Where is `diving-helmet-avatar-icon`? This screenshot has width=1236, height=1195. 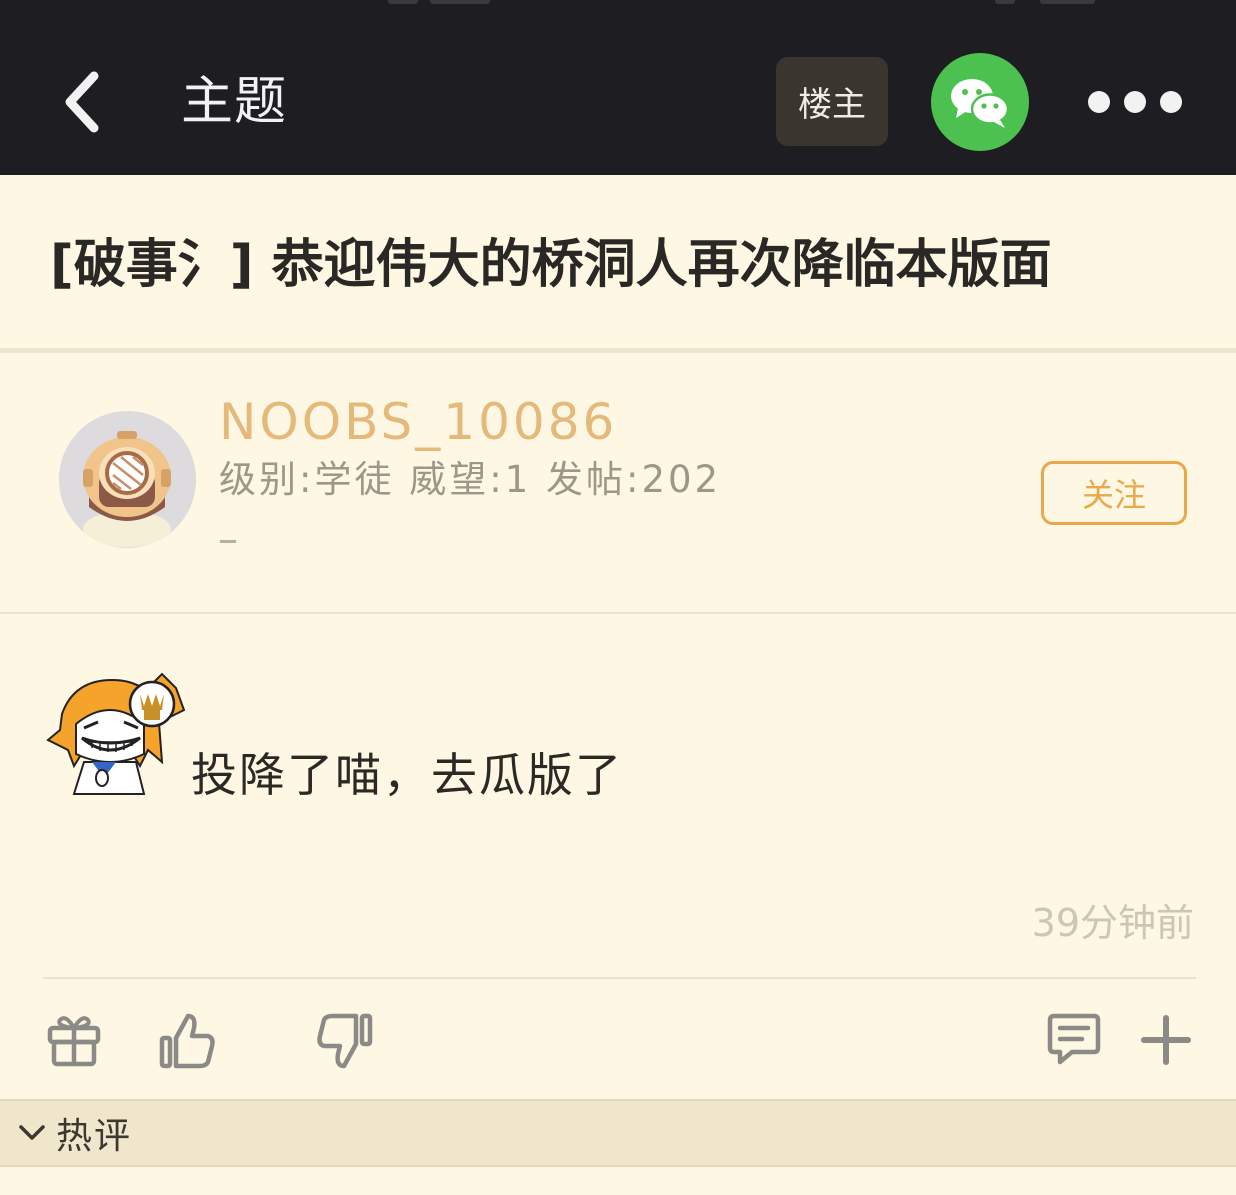 diving-helmet-avatar-icon is located at coordinates (127, 479).